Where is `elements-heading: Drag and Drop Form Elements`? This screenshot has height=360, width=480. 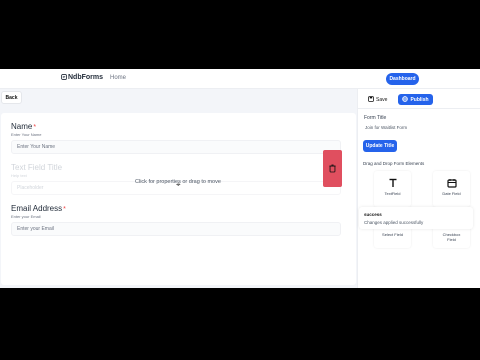
elements-heading: Drag and Drop Form Elements is located at coordinates (394, 163).